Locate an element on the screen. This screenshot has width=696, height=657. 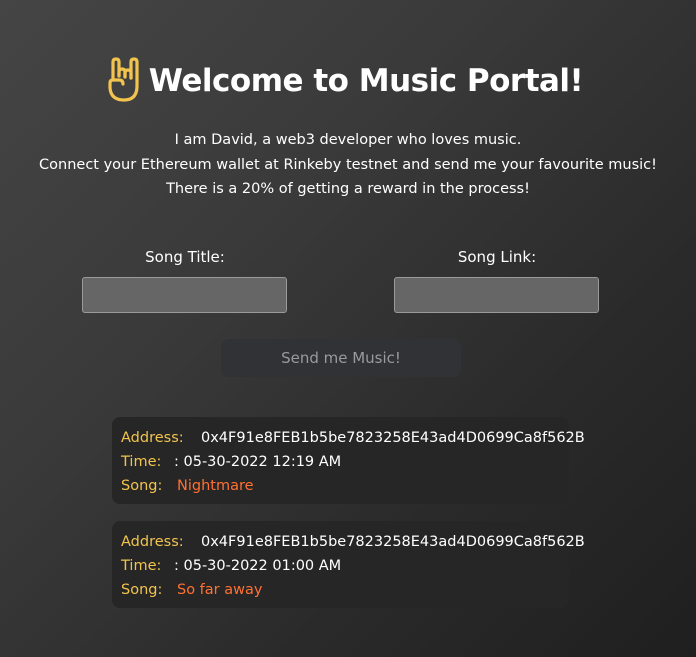
time-value: : 05-30-2022 01:00 AM is located at coordinates (258, 566).